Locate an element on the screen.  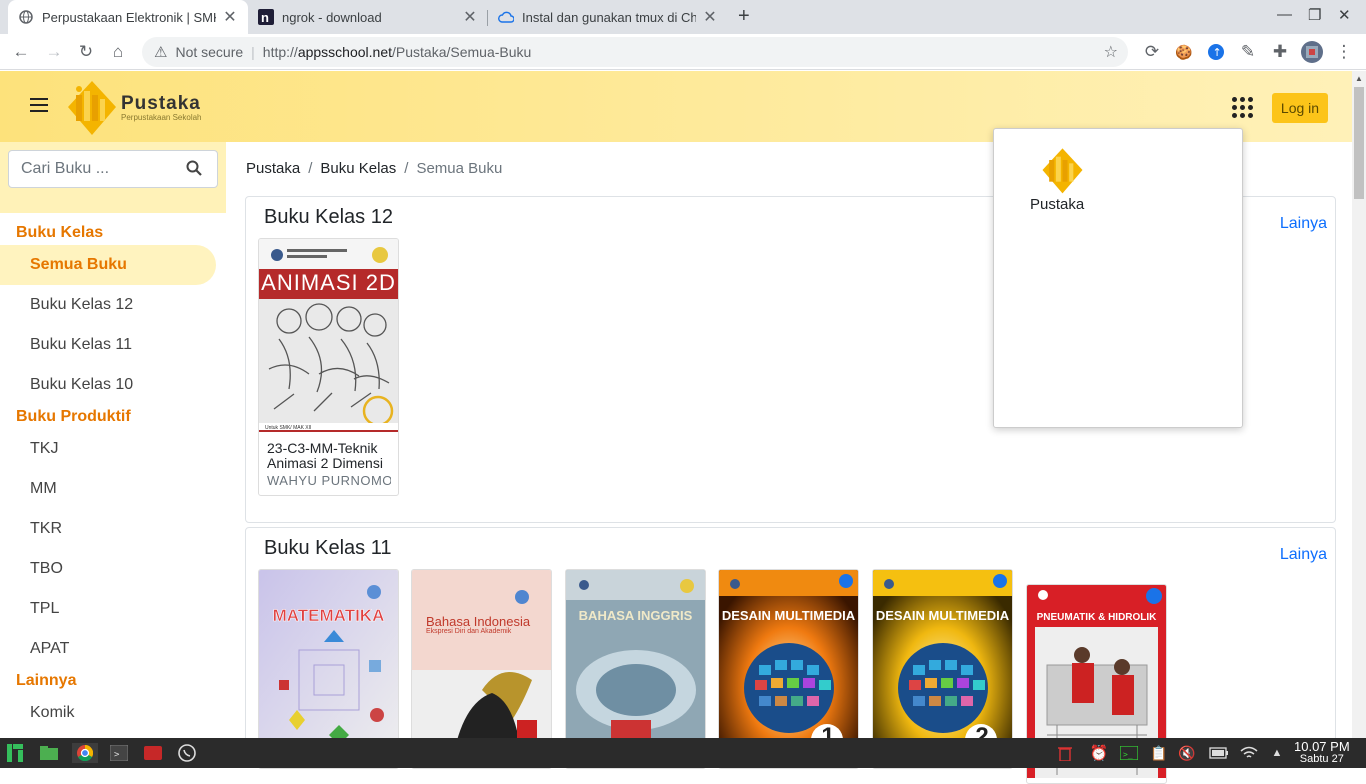
book-cover-title: BAHASA INGGRIS is located at coordinates (635, 615).